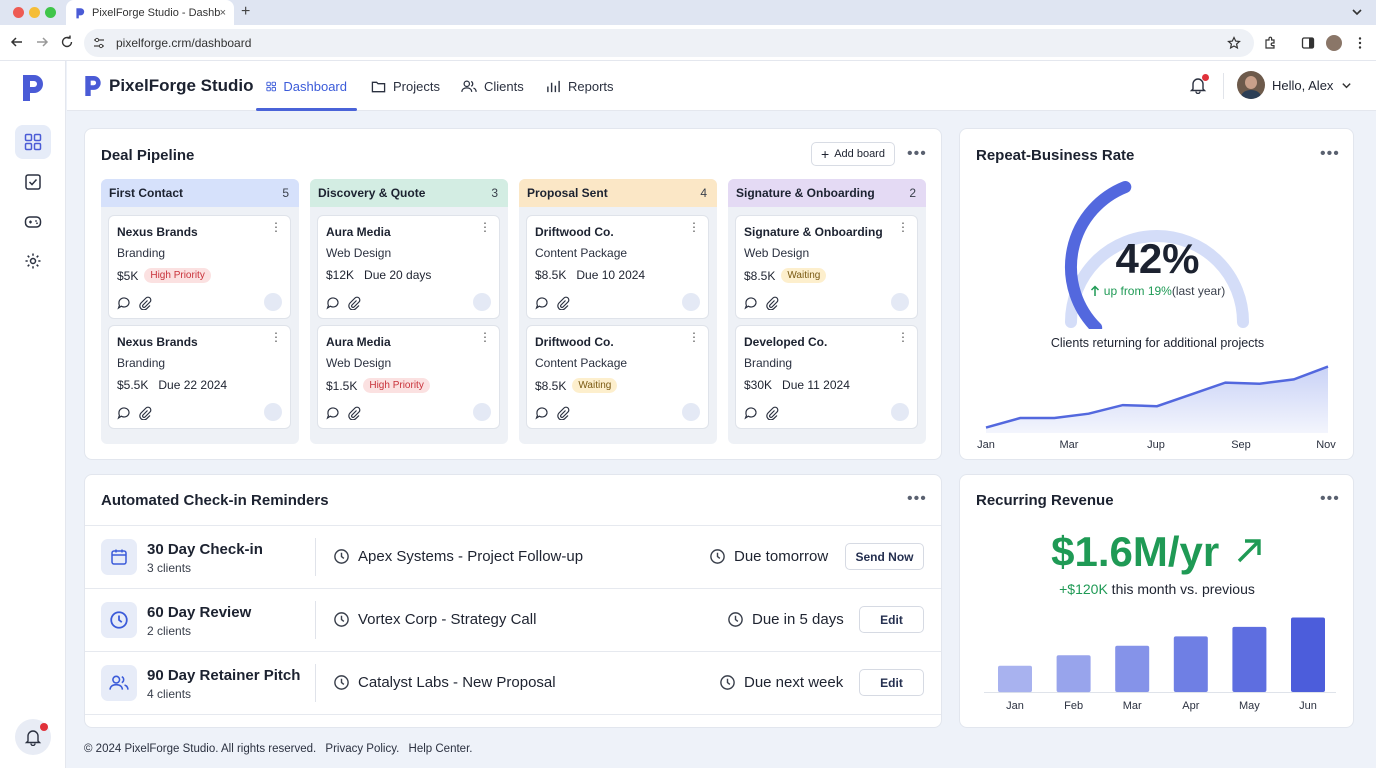 This screenshot has width=1376, height=768. I want to click on deal-card: Nexus Brands Branding $5.5K Due 22 2024 ⋮, so click(199, 377).